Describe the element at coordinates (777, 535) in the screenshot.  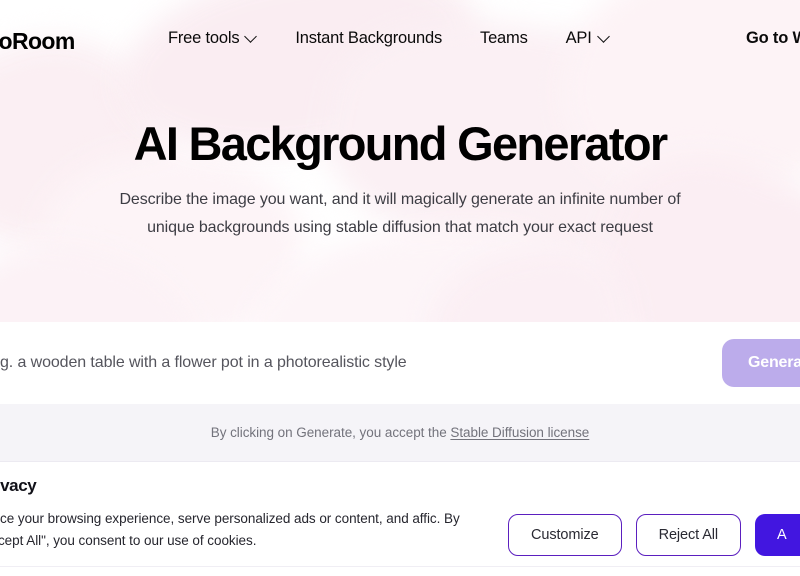
I see `accept-all-cookies-button: A` at that location.